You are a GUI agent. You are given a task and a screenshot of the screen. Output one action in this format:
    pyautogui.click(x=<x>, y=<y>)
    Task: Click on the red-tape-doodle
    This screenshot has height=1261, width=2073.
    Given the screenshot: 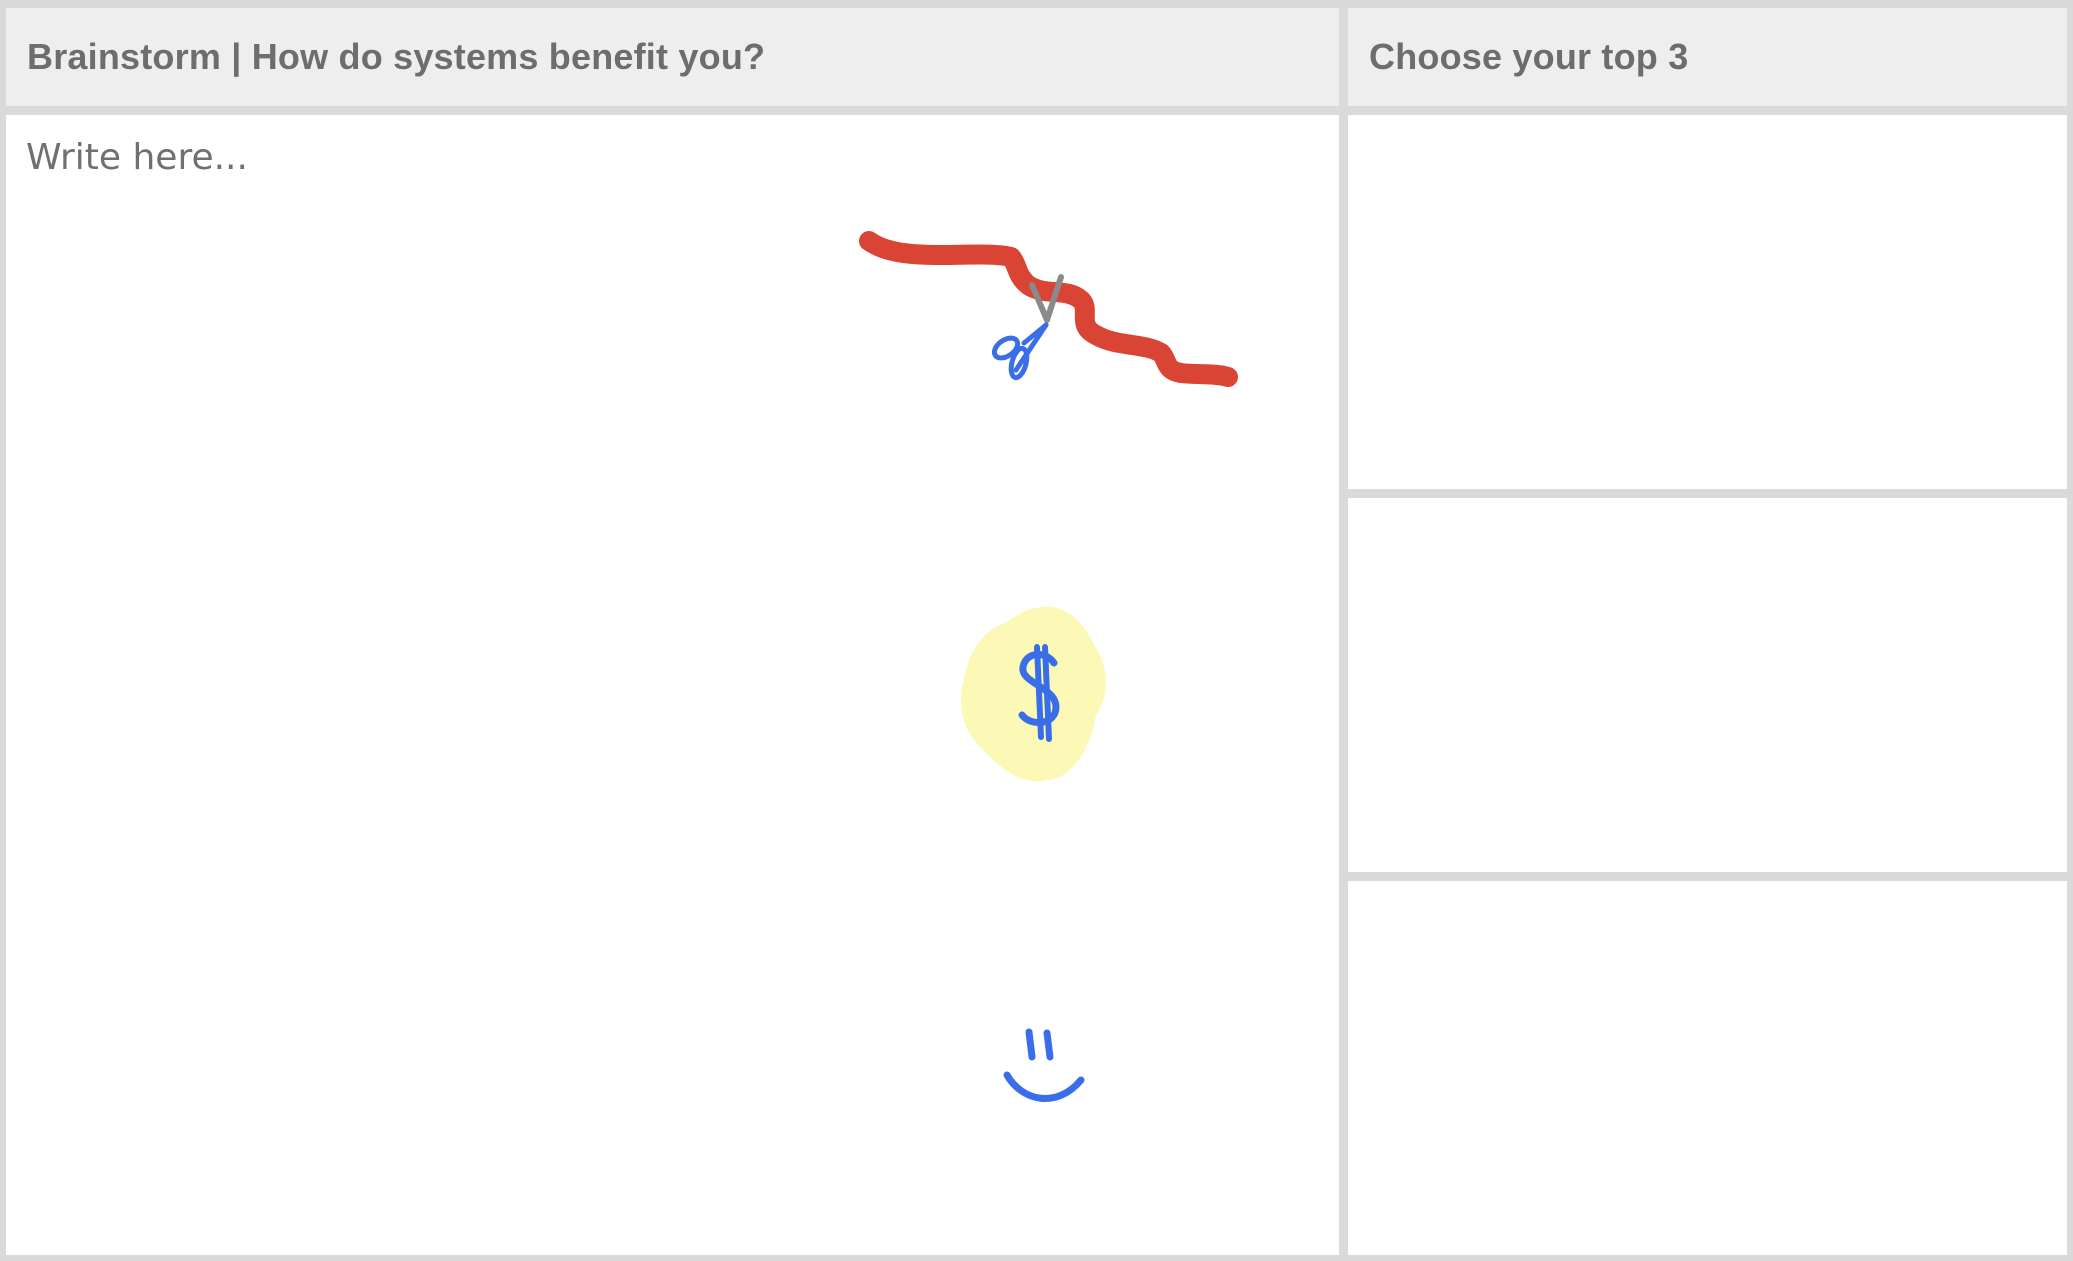 What is the action you would take?
    pyautogui.click(x=1048, y=309)
    